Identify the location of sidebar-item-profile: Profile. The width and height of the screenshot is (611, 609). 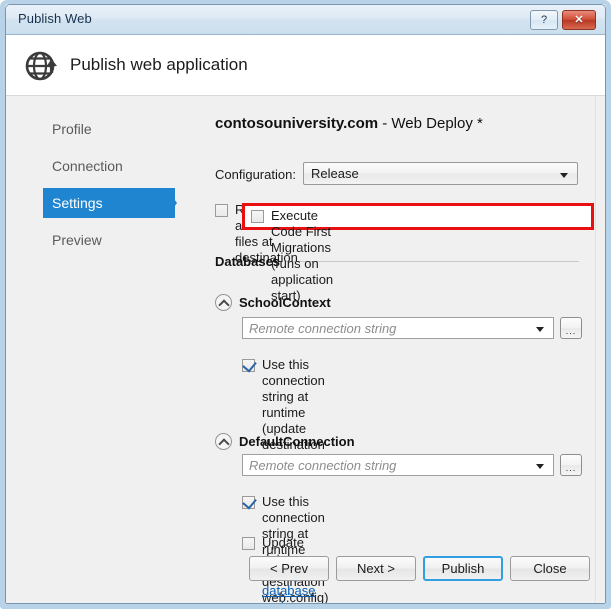
(67, 129).